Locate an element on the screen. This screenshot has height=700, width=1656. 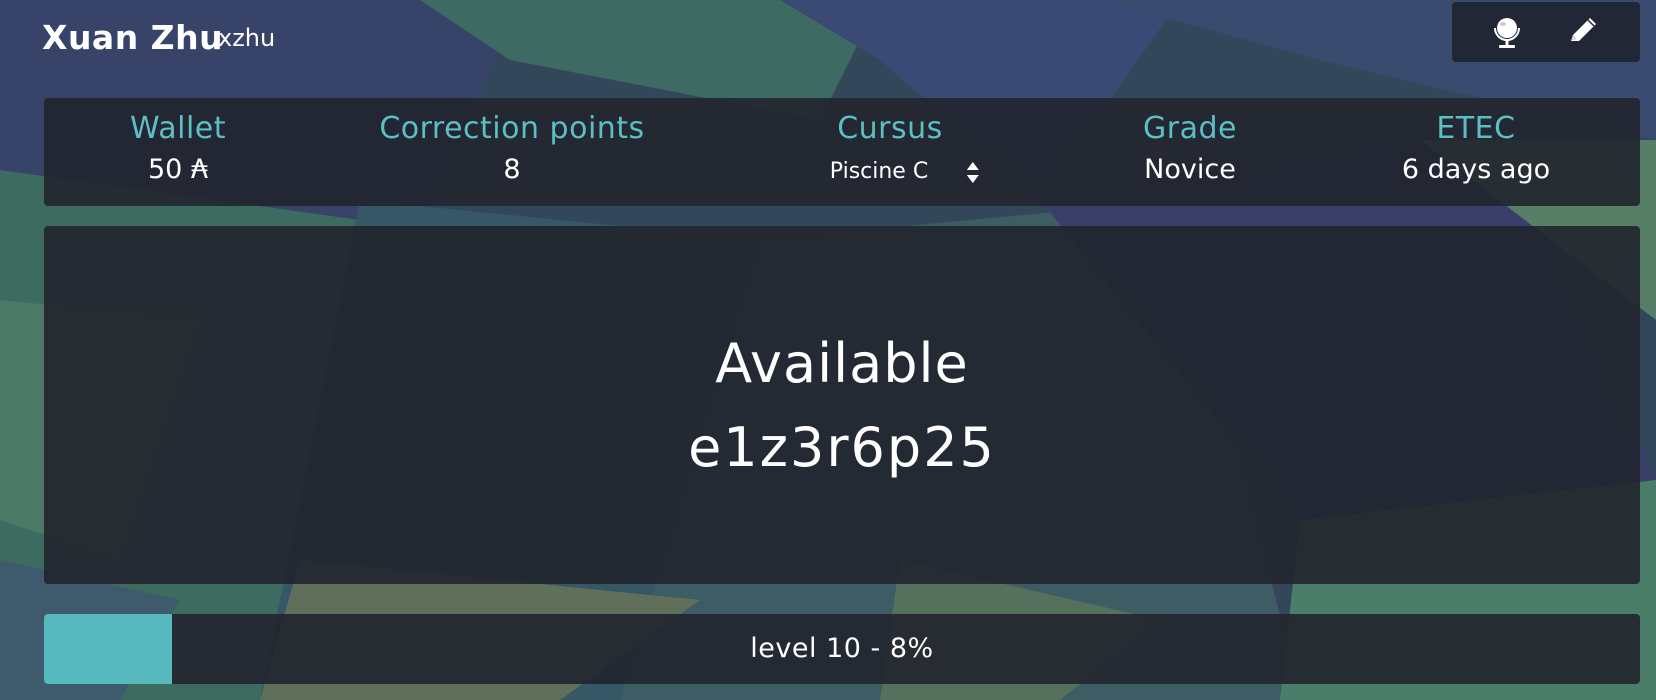
level-text: level 10 - 8% is located at coordinates (842, 648).